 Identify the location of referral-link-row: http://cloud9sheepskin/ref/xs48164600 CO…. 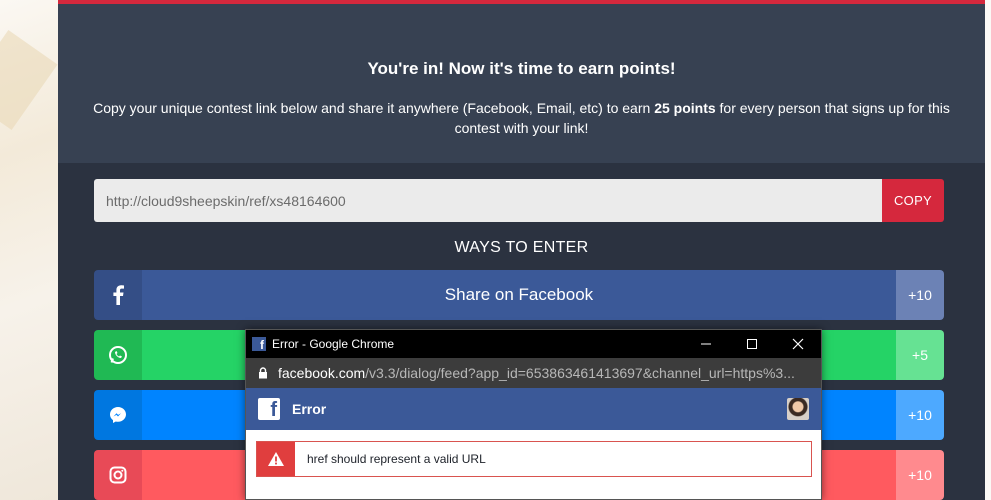
(519, 200).